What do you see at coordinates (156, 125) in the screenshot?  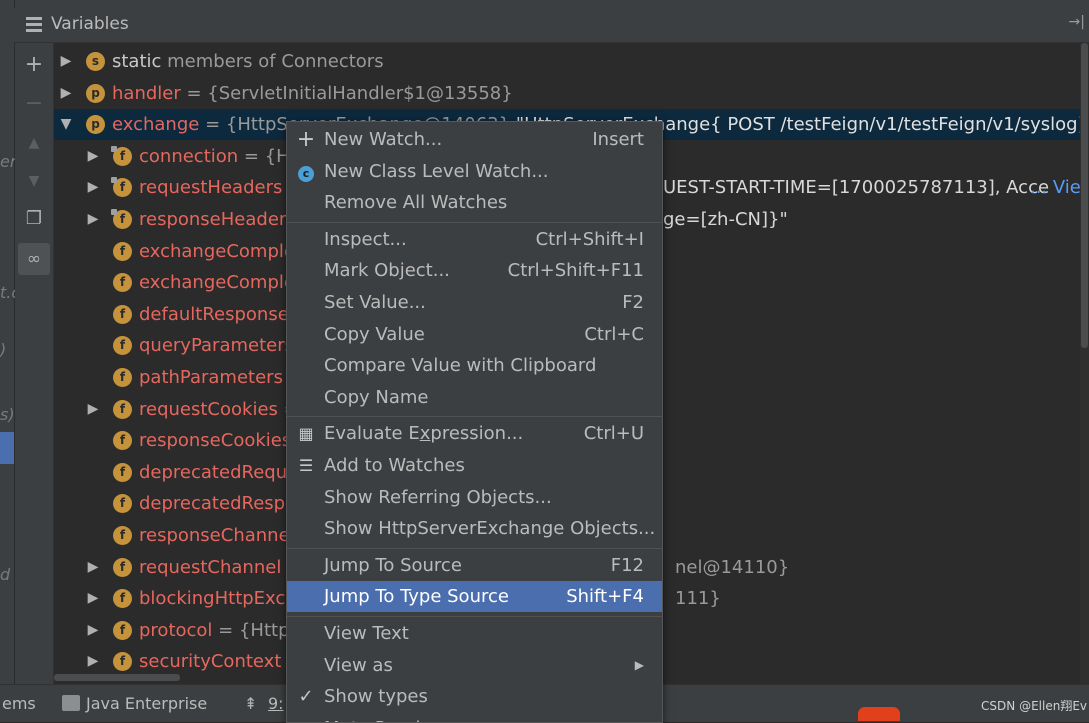 I see `variable-name: exchange` at bounding box center [156, 125].